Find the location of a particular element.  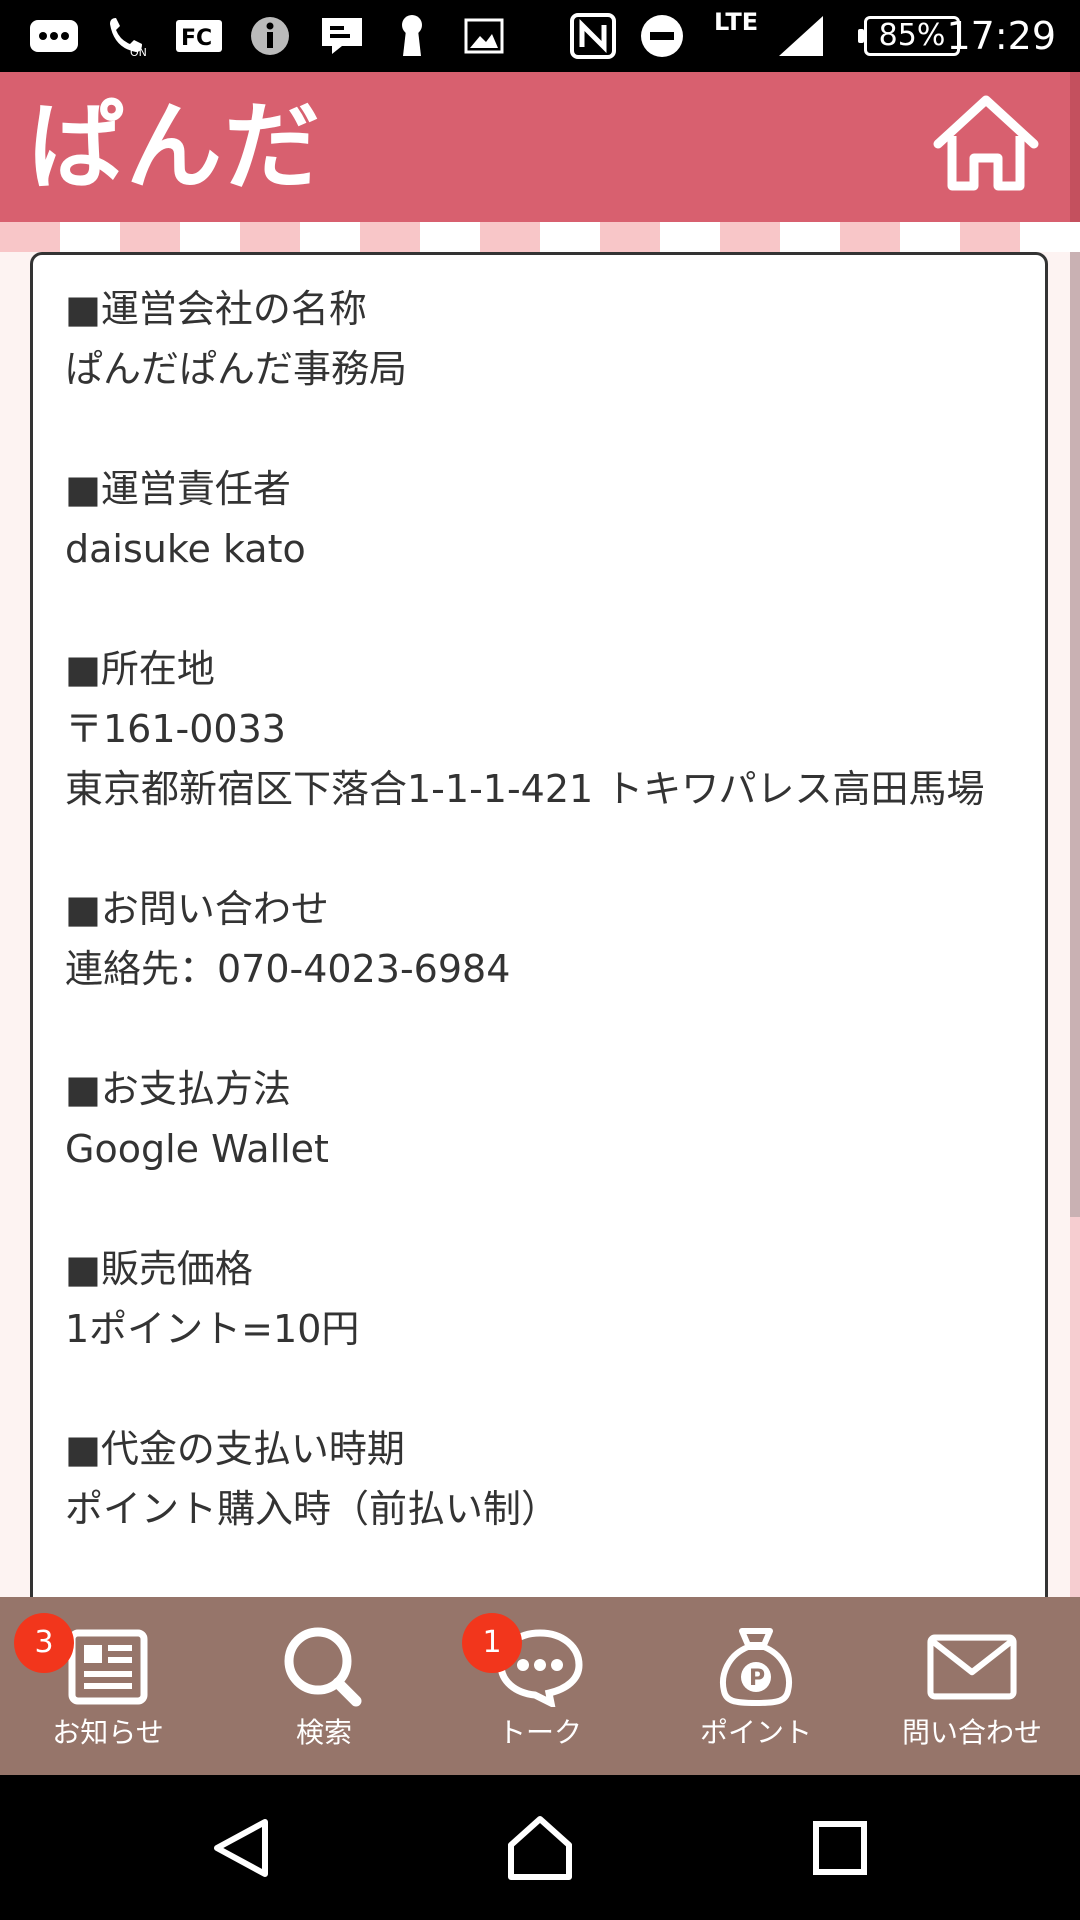

section-title: 運営責任者 is located at coordinates (539, 489).